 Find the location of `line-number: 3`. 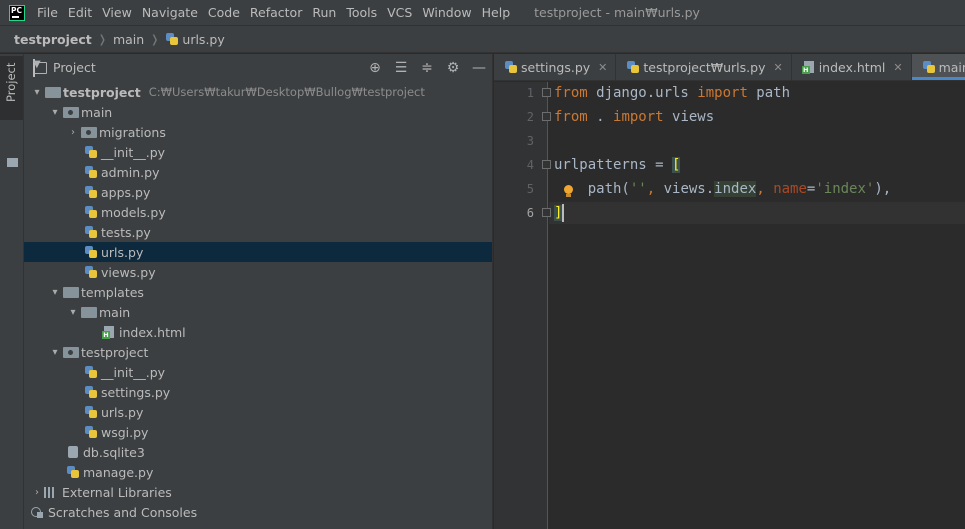

line-number: 3 is located at coordinates (530, 141).